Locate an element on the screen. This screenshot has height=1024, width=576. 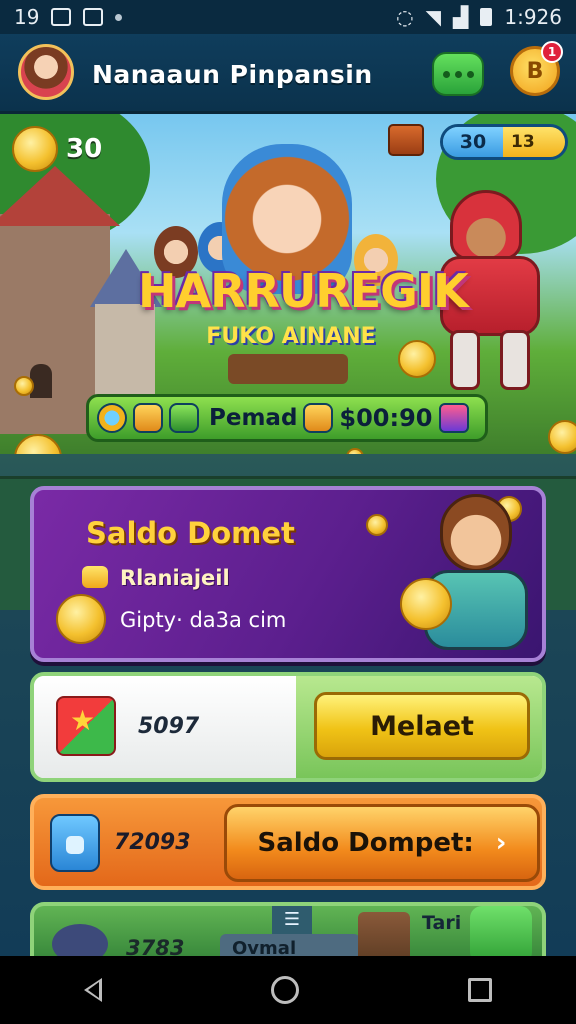
resource-pill: 30 13 is located at coordinates (504, 142).